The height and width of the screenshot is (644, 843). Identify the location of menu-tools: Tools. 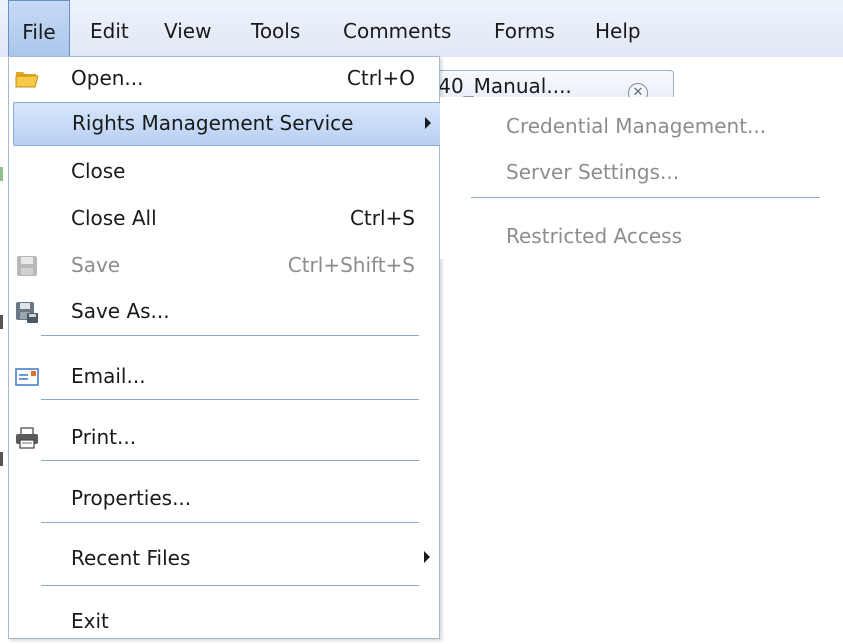
(275, 28).